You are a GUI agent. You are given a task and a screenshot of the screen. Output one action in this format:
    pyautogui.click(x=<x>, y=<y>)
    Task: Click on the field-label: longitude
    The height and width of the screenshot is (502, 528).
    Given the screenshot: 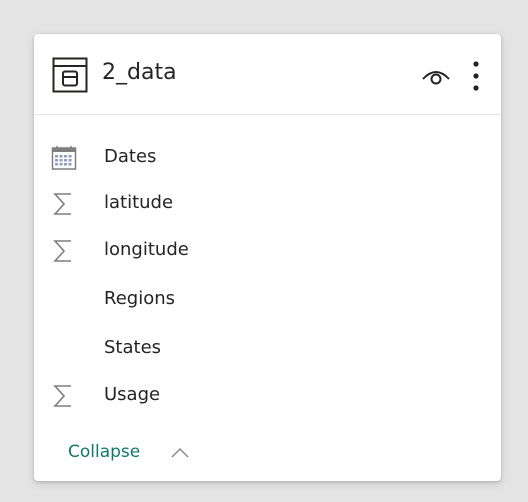 What is the action you would take?
    pyautogui.click(x=146, y=249)
    